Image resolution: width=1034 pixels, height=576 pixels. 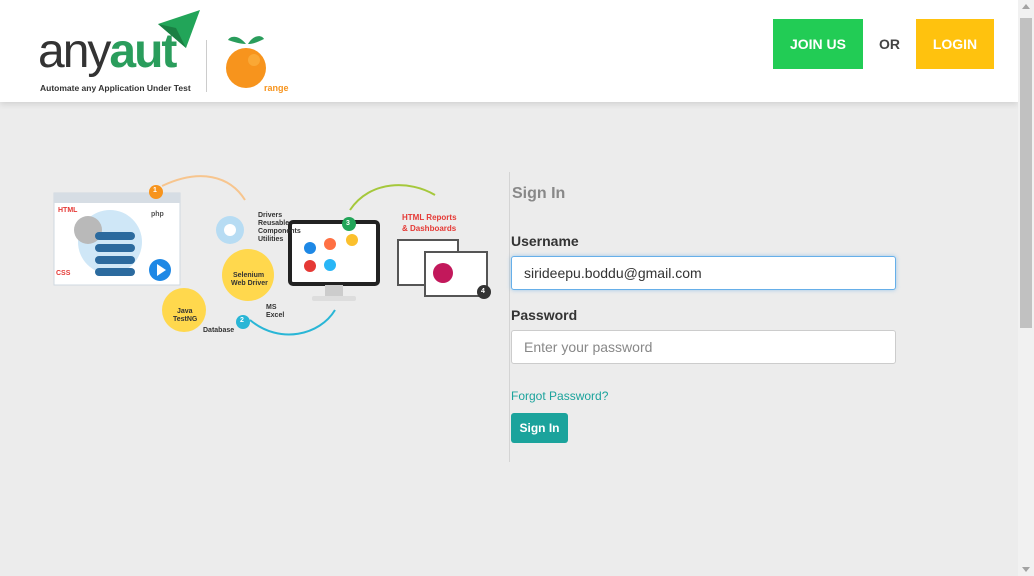 I want to click on login-button: LOGIN, so click(x=955, y=44).